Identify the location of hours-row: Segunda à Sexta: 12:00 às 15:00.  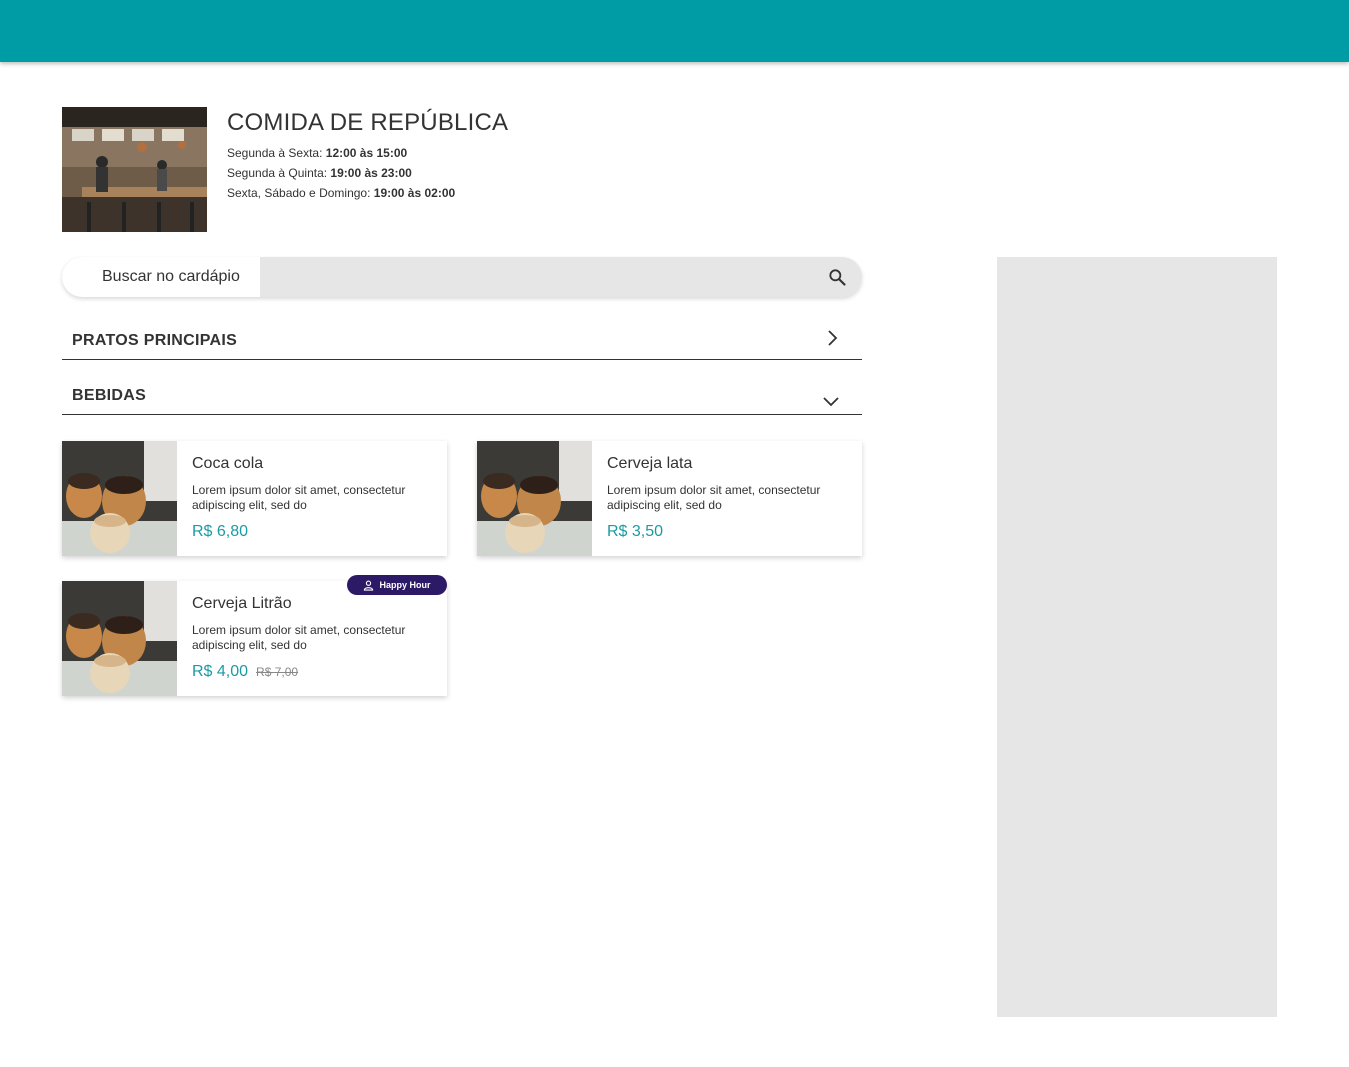
(367, 153).